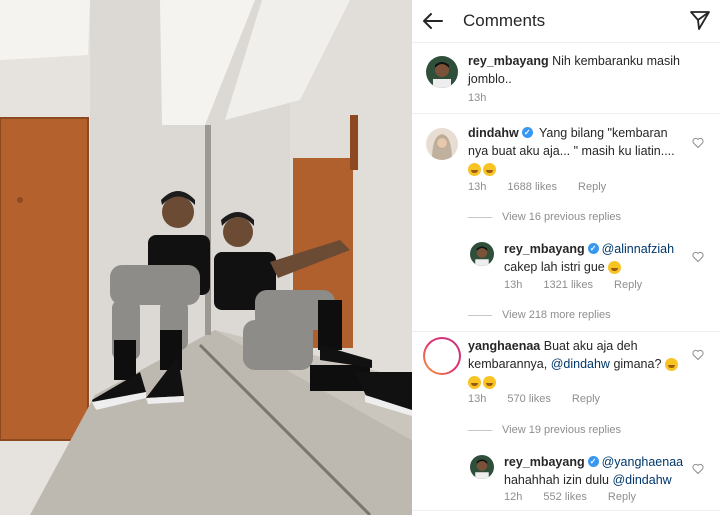  I want to click on comment-username: yanghaenaa, so click(504, 346).